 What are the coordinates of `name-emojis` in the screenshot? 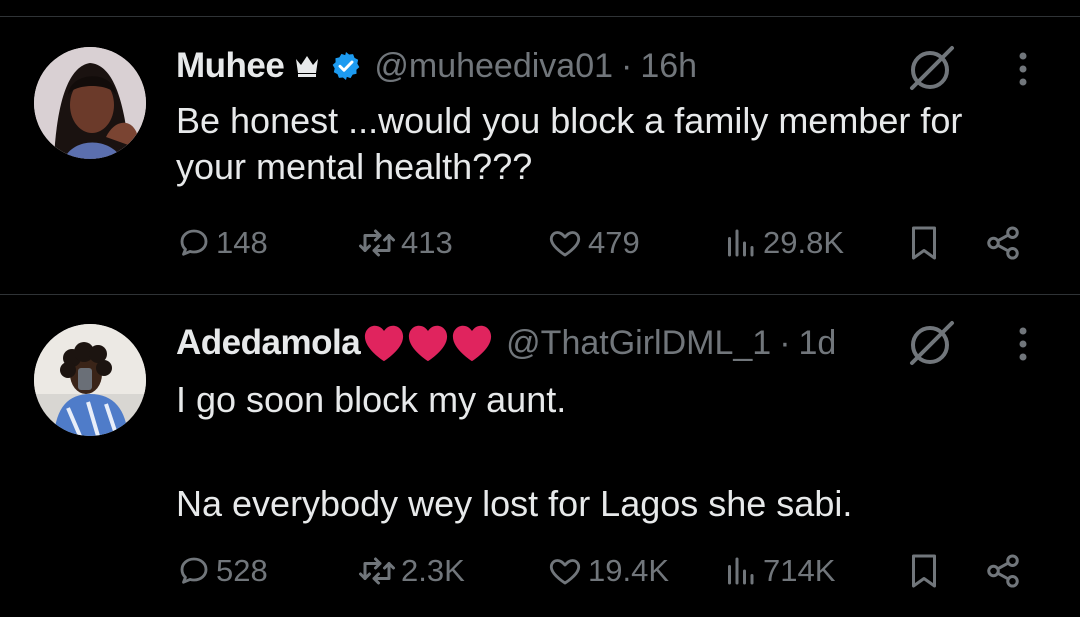 It's located at (428, 343).